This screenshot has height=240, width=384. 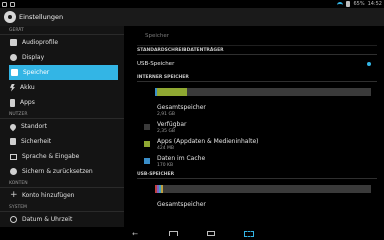 I want to click on download-icon, so click(x=12, y=4).